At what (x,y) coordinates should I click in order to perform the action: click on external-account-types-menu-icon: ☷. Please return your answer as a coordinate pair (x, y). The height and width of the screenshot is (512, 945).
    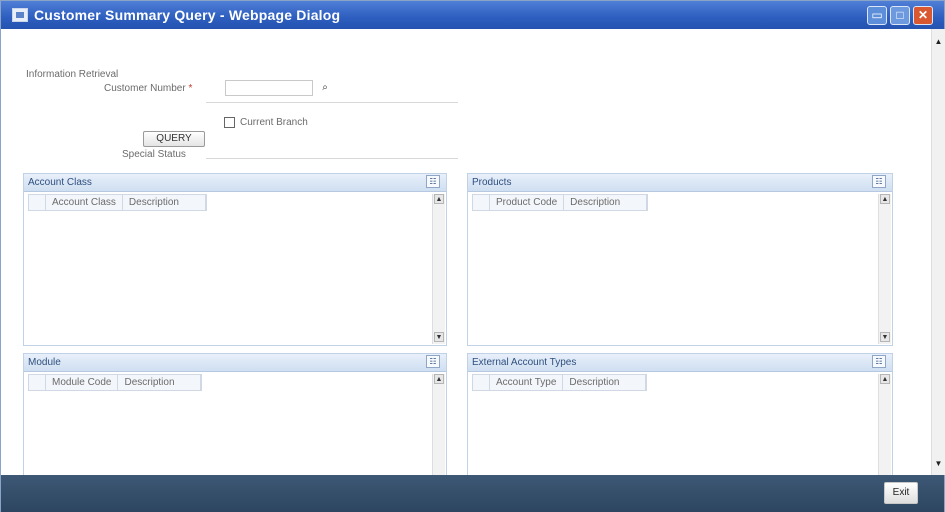
    Looking at the image, I should click on (879, 361).